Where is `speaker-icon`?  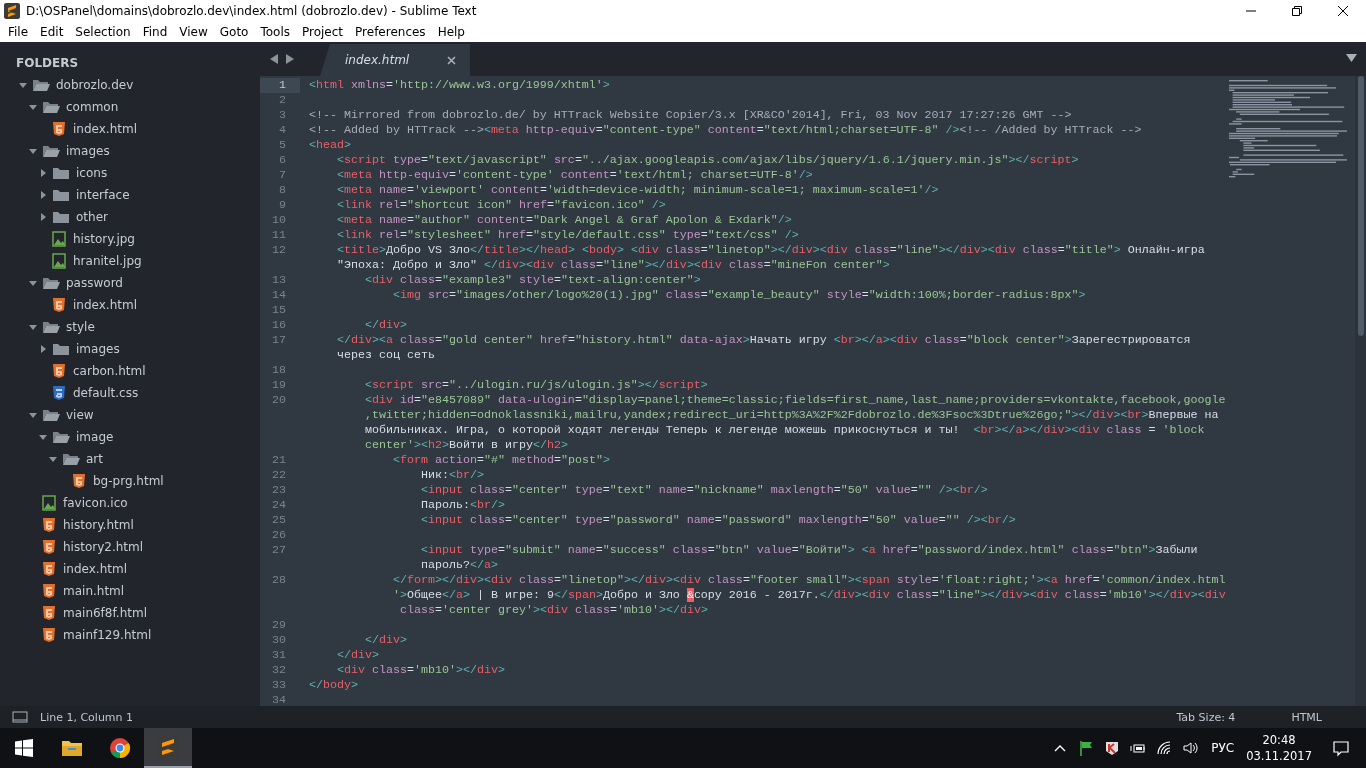 speaker-icon is located at coordinates (1190, 748).